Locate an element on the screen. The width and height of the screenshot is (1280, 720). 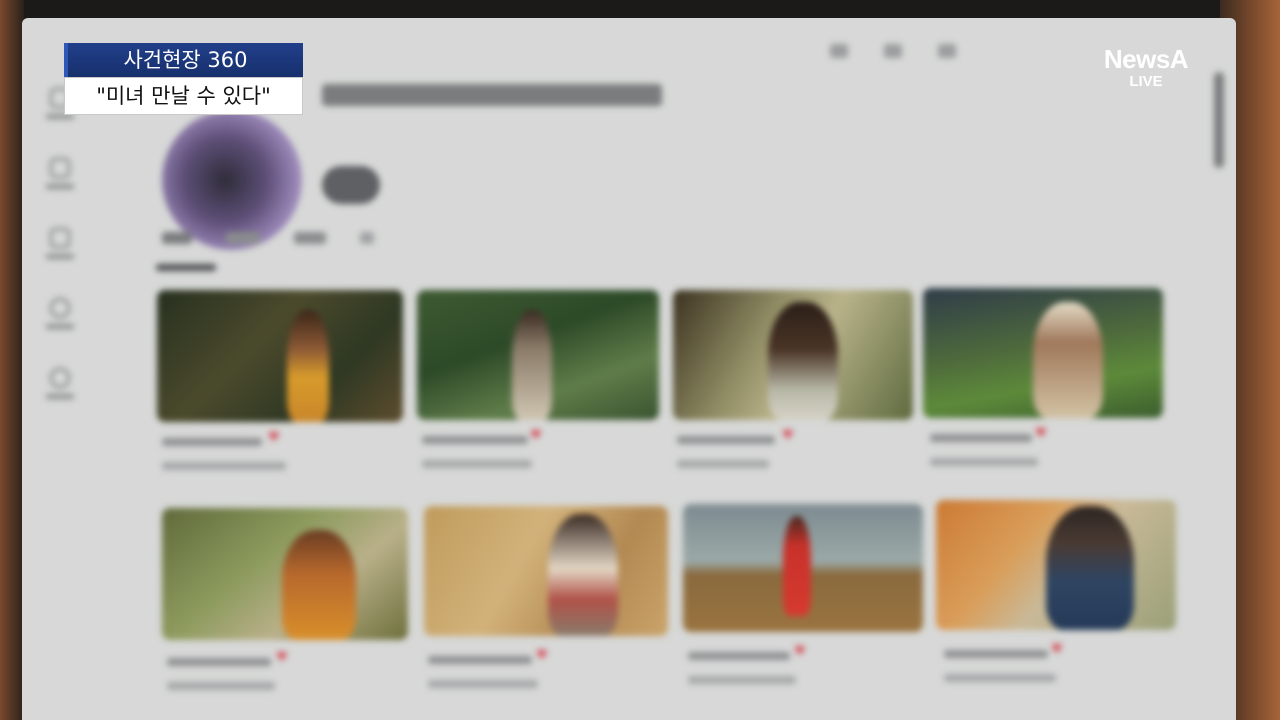
channel-name is located at coordinates (492, 95).